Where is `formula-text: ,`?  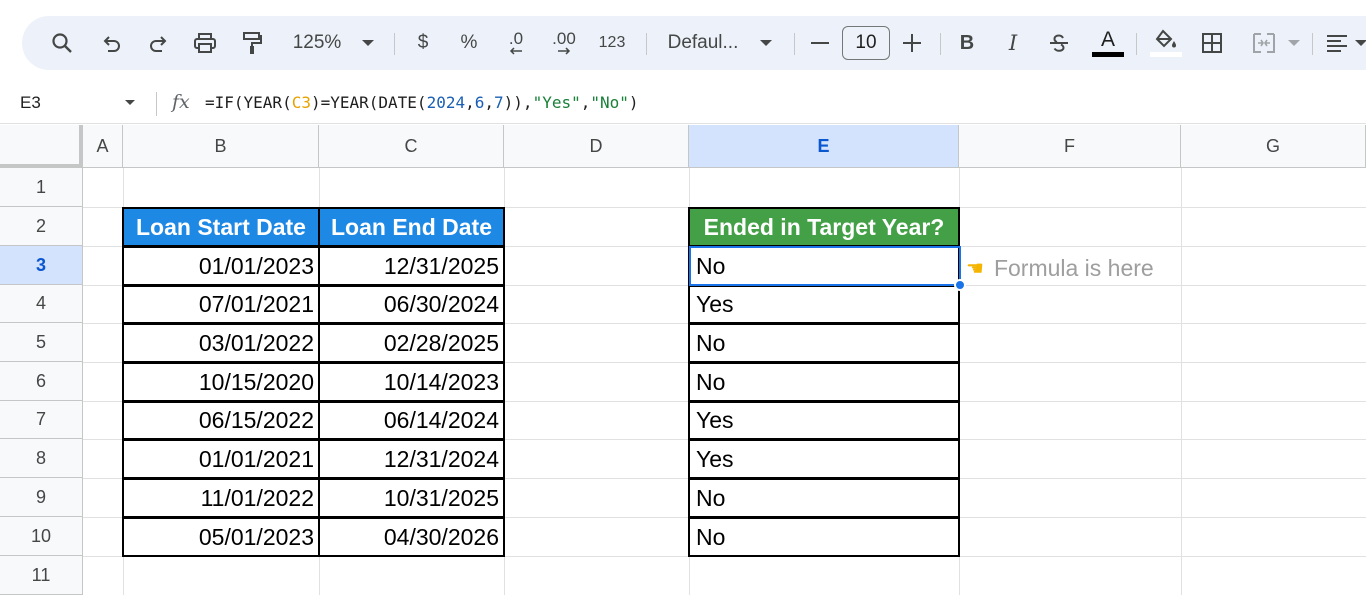
formula-text: , is located at coordinates (489, 102).